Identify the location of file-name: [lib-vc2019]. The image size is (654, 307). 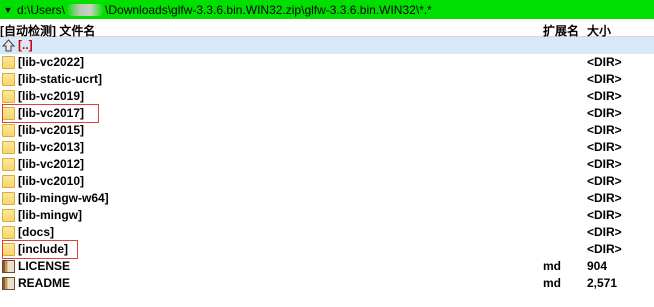
(51, 96).